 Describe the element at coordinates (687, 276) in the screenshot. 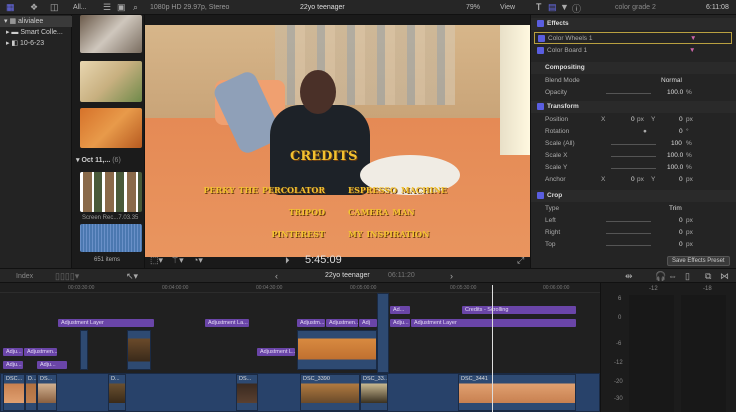

I see `clip-appearance-icon: ▯` at that location.